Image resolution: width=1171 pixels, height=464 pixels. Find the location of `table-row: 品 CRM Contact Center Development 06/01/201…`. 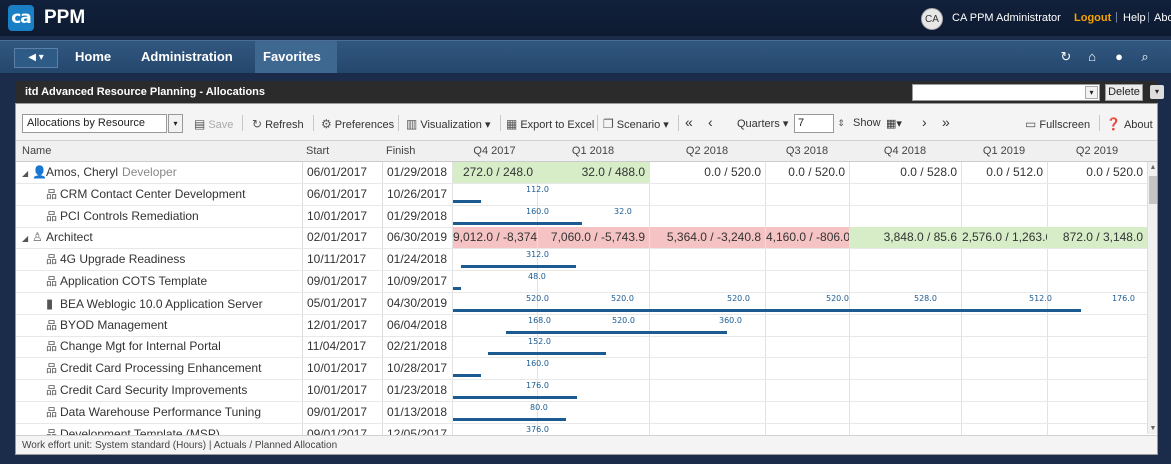

table-row: 品 CRM Contact Center Development 06/01/201… is located at coordinates (581, 194).